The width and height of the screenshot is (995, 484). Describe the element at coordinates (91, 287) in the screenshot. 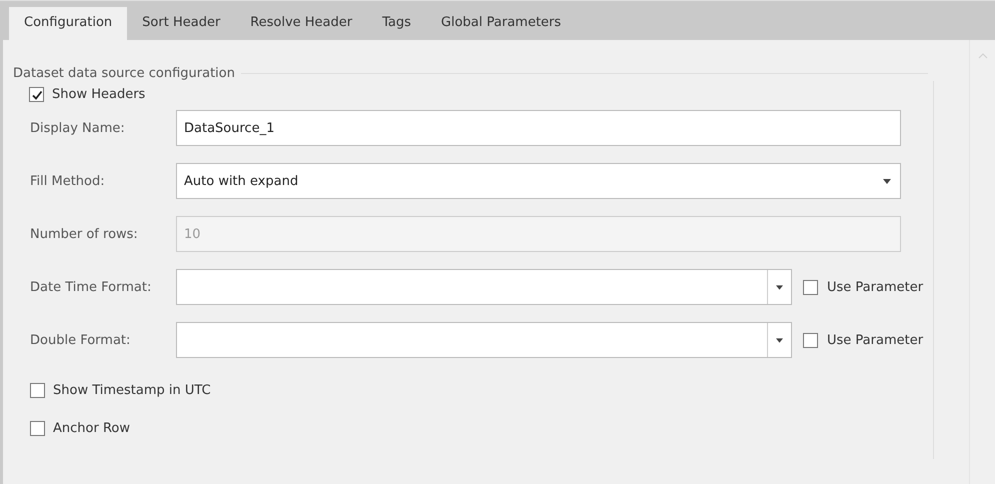

I see `field-label: Date Time Format:` at that location.